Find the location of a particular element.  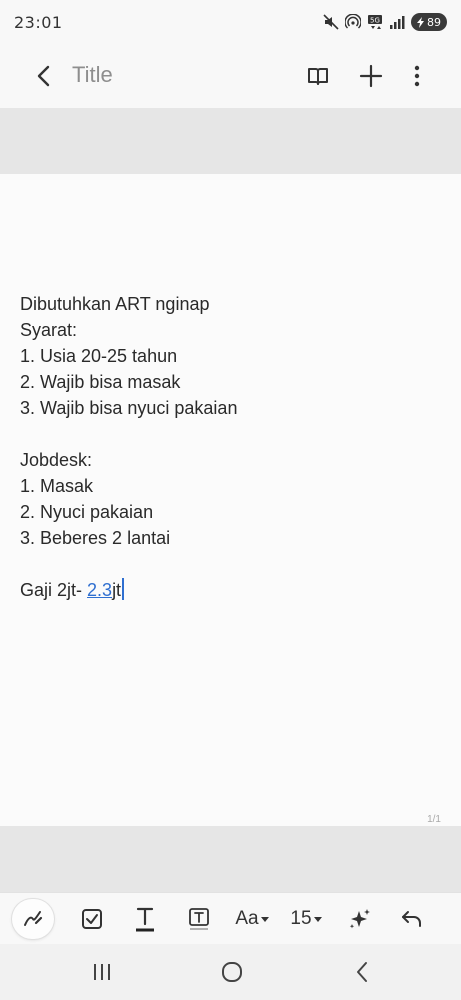

note-line: 1. Masak is located at coordinates (57, 486).